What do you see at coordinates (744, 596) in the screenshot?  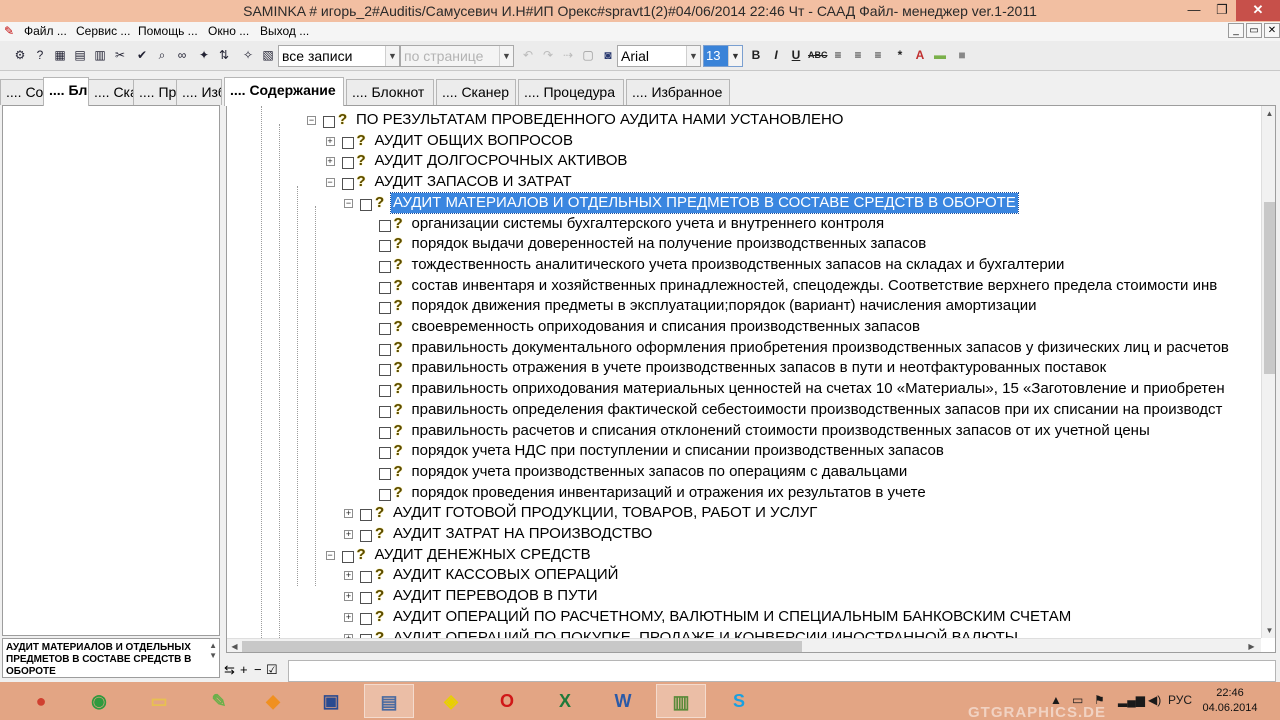 I see `tree-node: +? АУДИТ ПЕРЕВОДОВ В ПУТИ` at bounding box center [744, 596].